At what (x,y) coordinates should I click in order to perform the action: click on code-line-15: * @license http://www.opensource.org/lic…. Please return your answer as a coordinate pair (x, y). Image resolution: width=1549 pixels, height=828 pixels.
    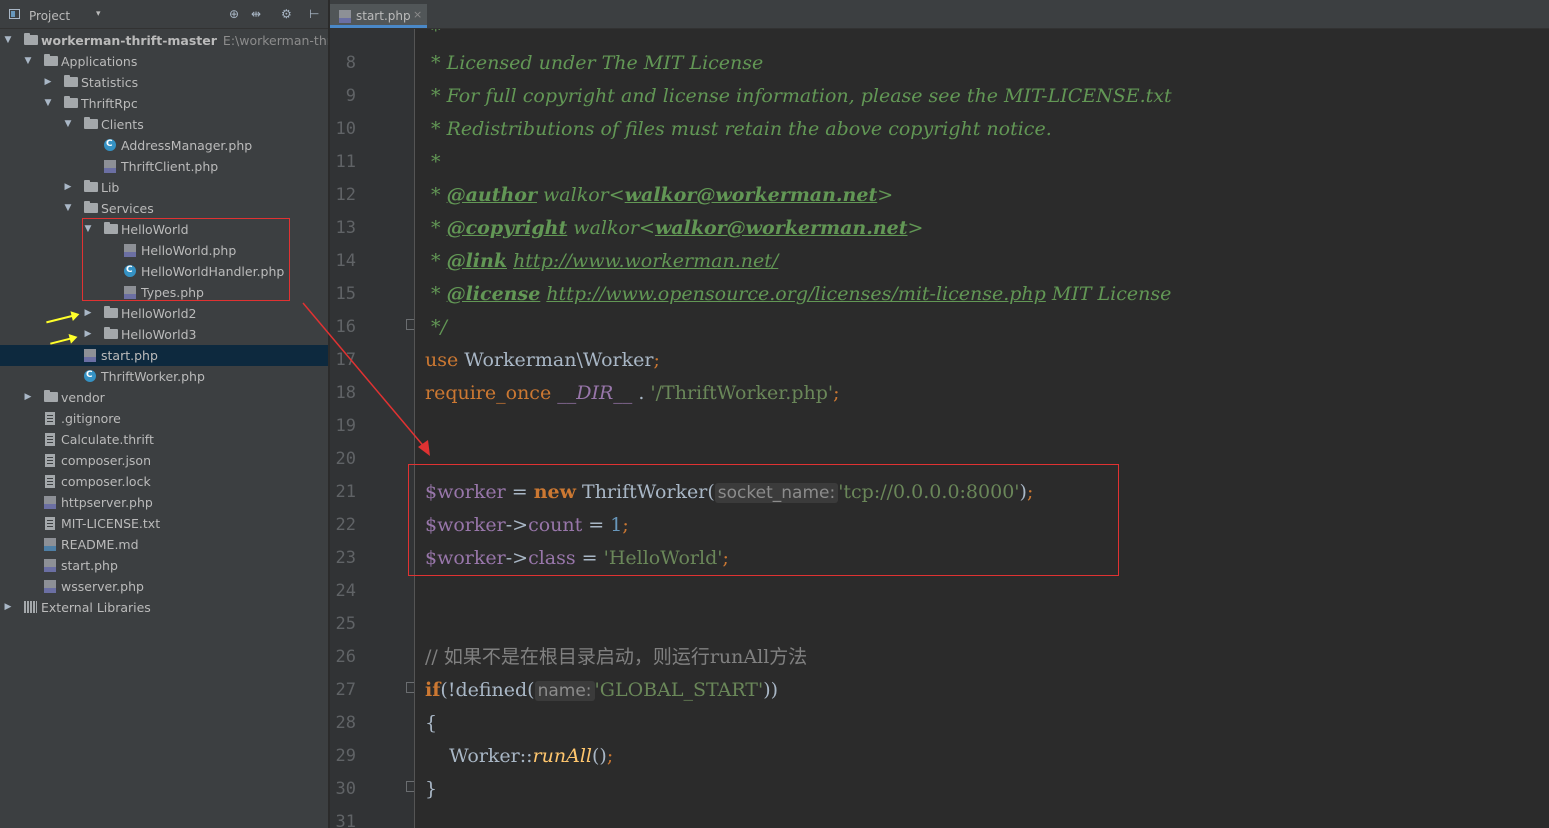
    Looking at the image, I should click on (798, 294).